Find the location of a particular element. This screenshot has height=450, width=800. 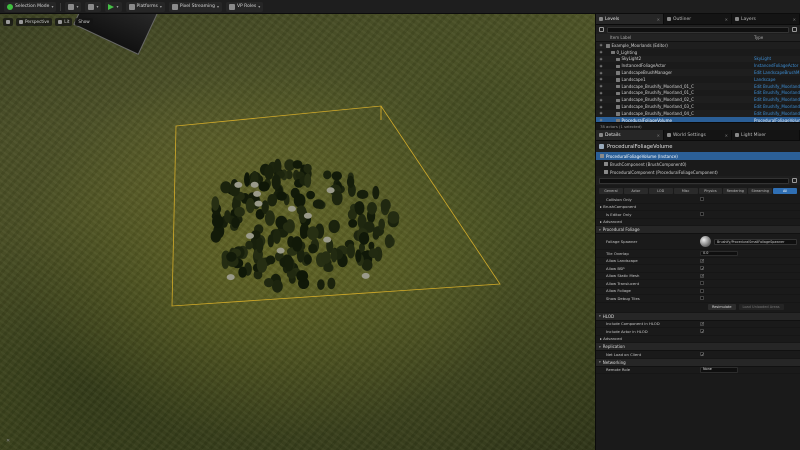

levels-icon is located at coordinates (601, 19).